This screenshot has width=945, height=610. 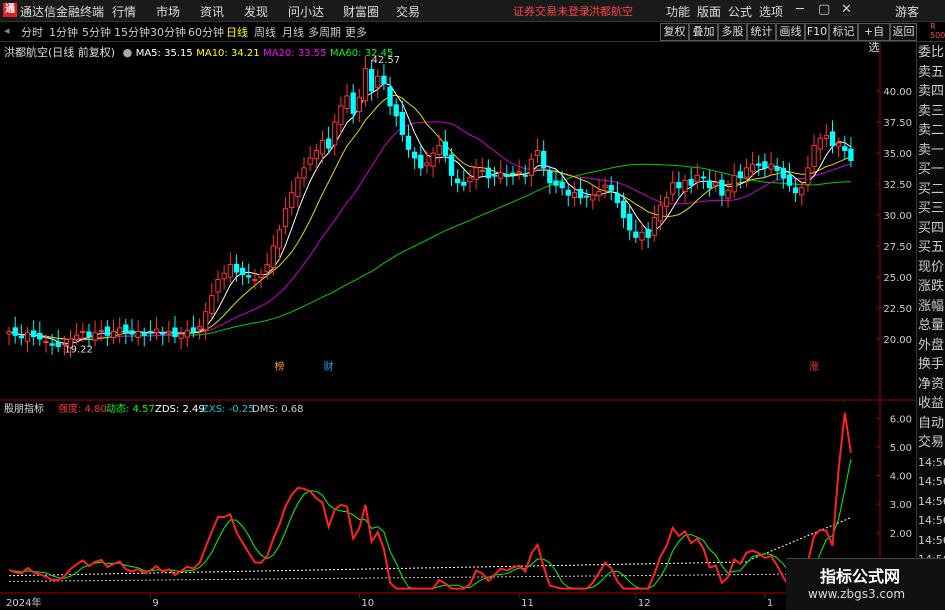 I want to click on period-weekly: 周线, so click(x=265, y=32).